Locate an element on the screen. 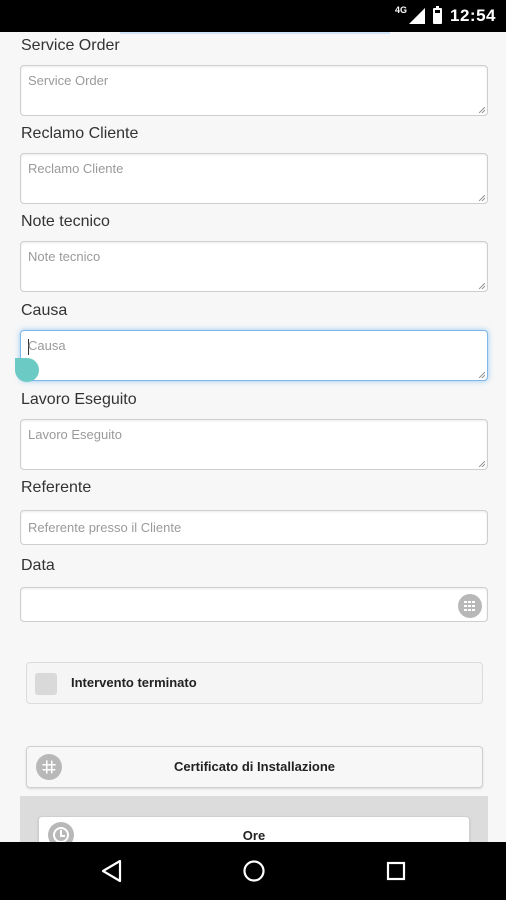 The image size is (506, 900). back-icon is located at coordinates (111, 871).